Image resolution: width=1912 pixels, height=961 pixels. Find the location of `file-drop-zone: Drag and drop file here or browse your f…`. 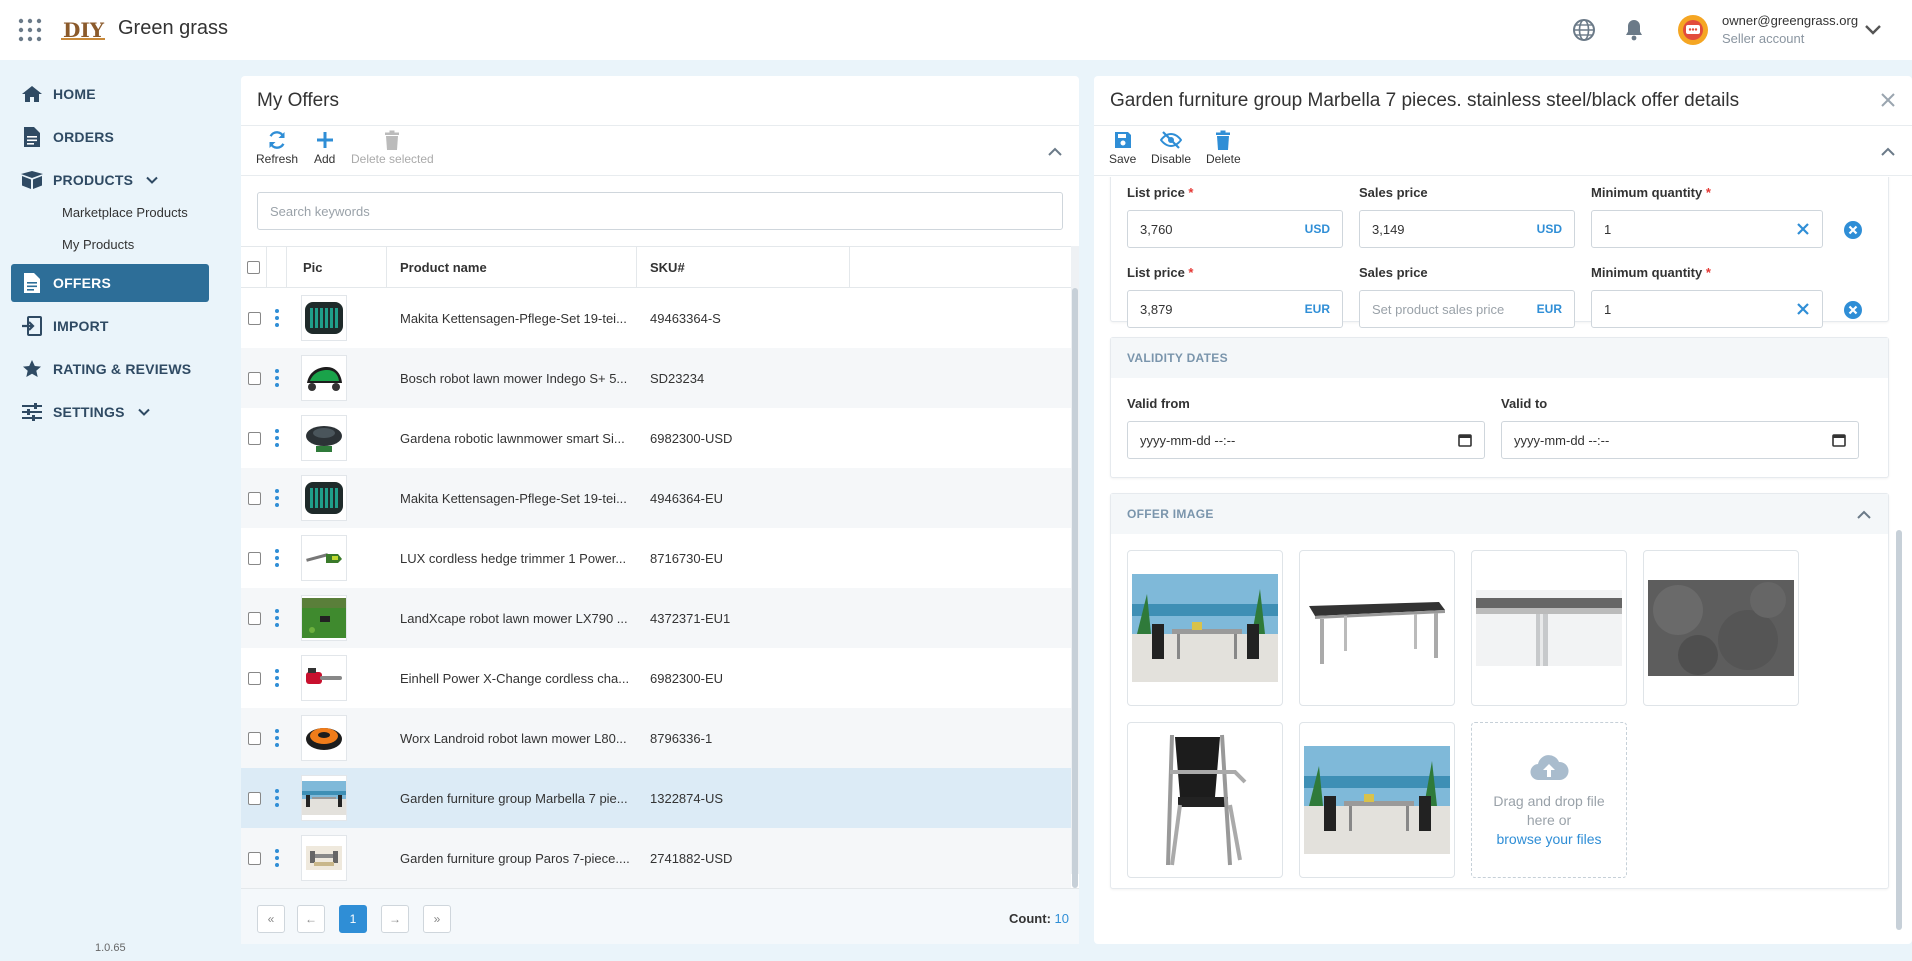

file-drop-zone: Drag and drop file here or browse your f… is located at coordinates (1549, 800).